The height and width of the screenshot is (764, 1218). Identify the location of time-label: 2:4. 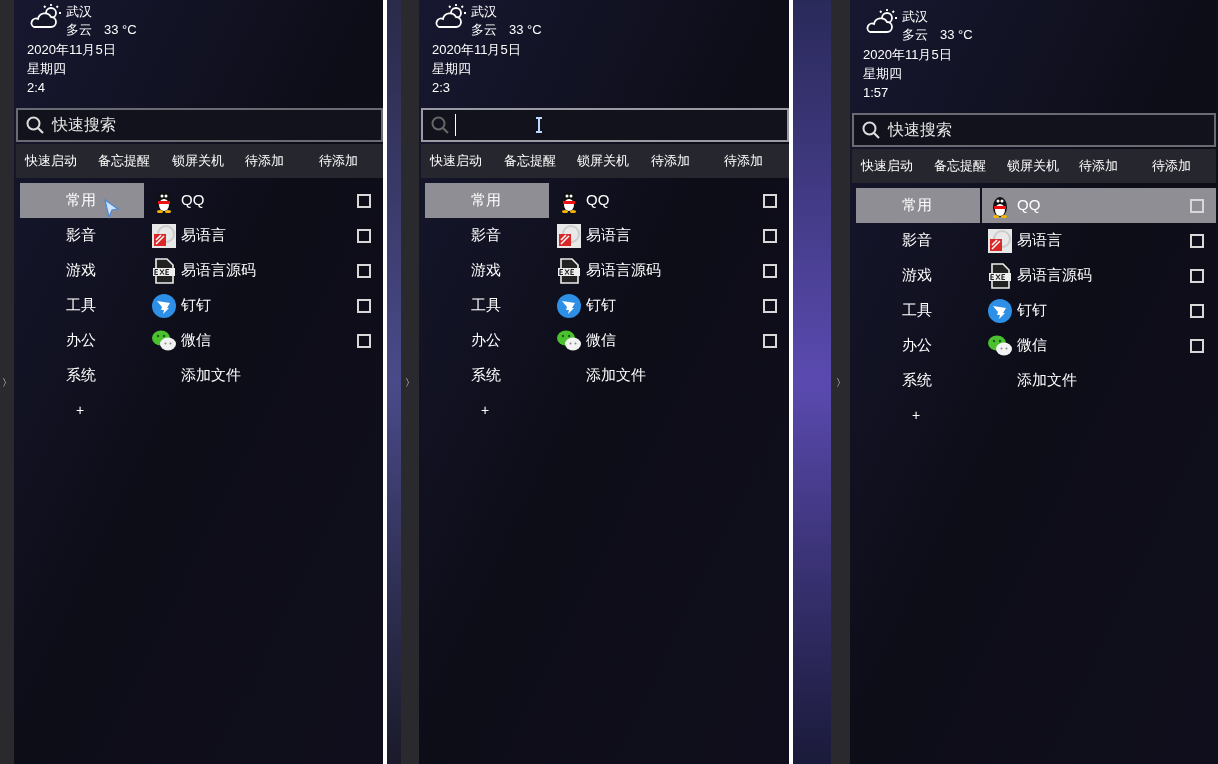
(36, 88).